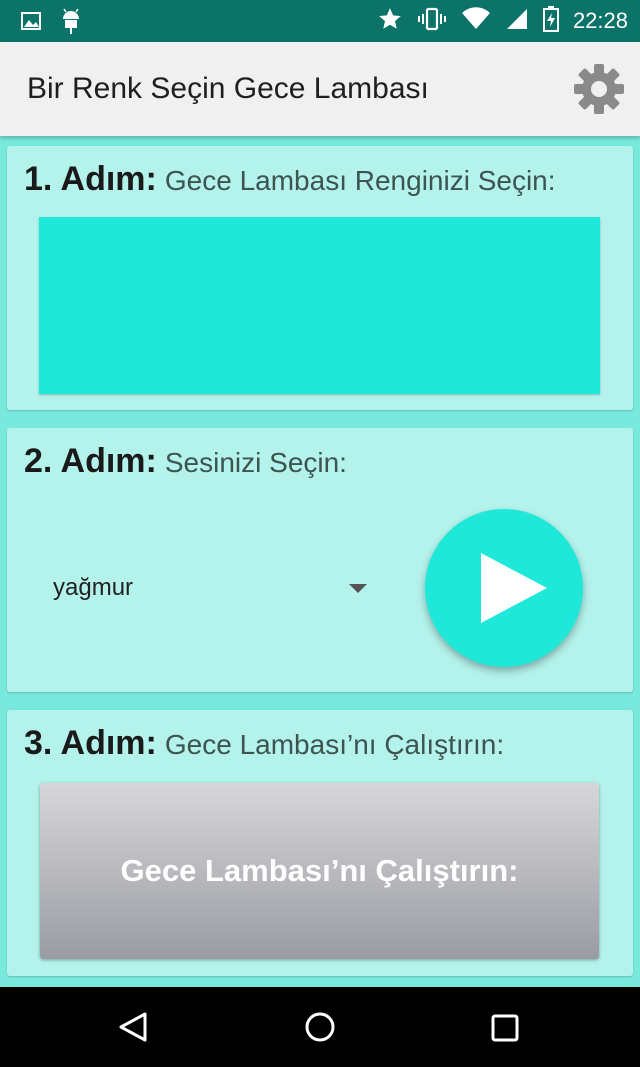 The height and width of the screenshot is (1067, 640). Describe the element at coordinates (600, 20) in the screenshot. I see `status-time: 22:28` at that location.